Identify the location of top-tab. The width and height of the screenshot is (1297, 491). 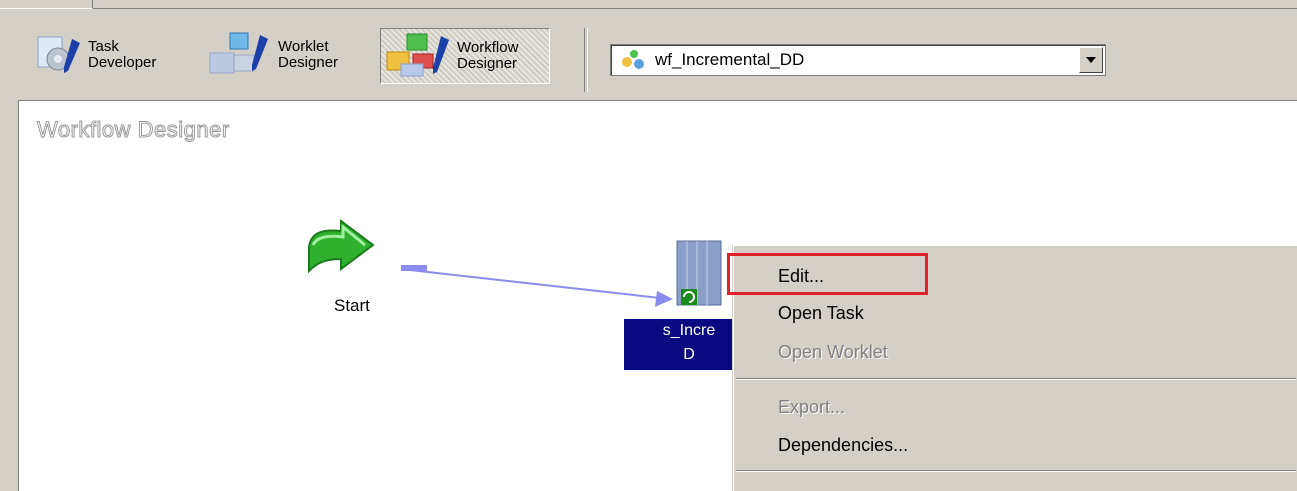
(46, 4).